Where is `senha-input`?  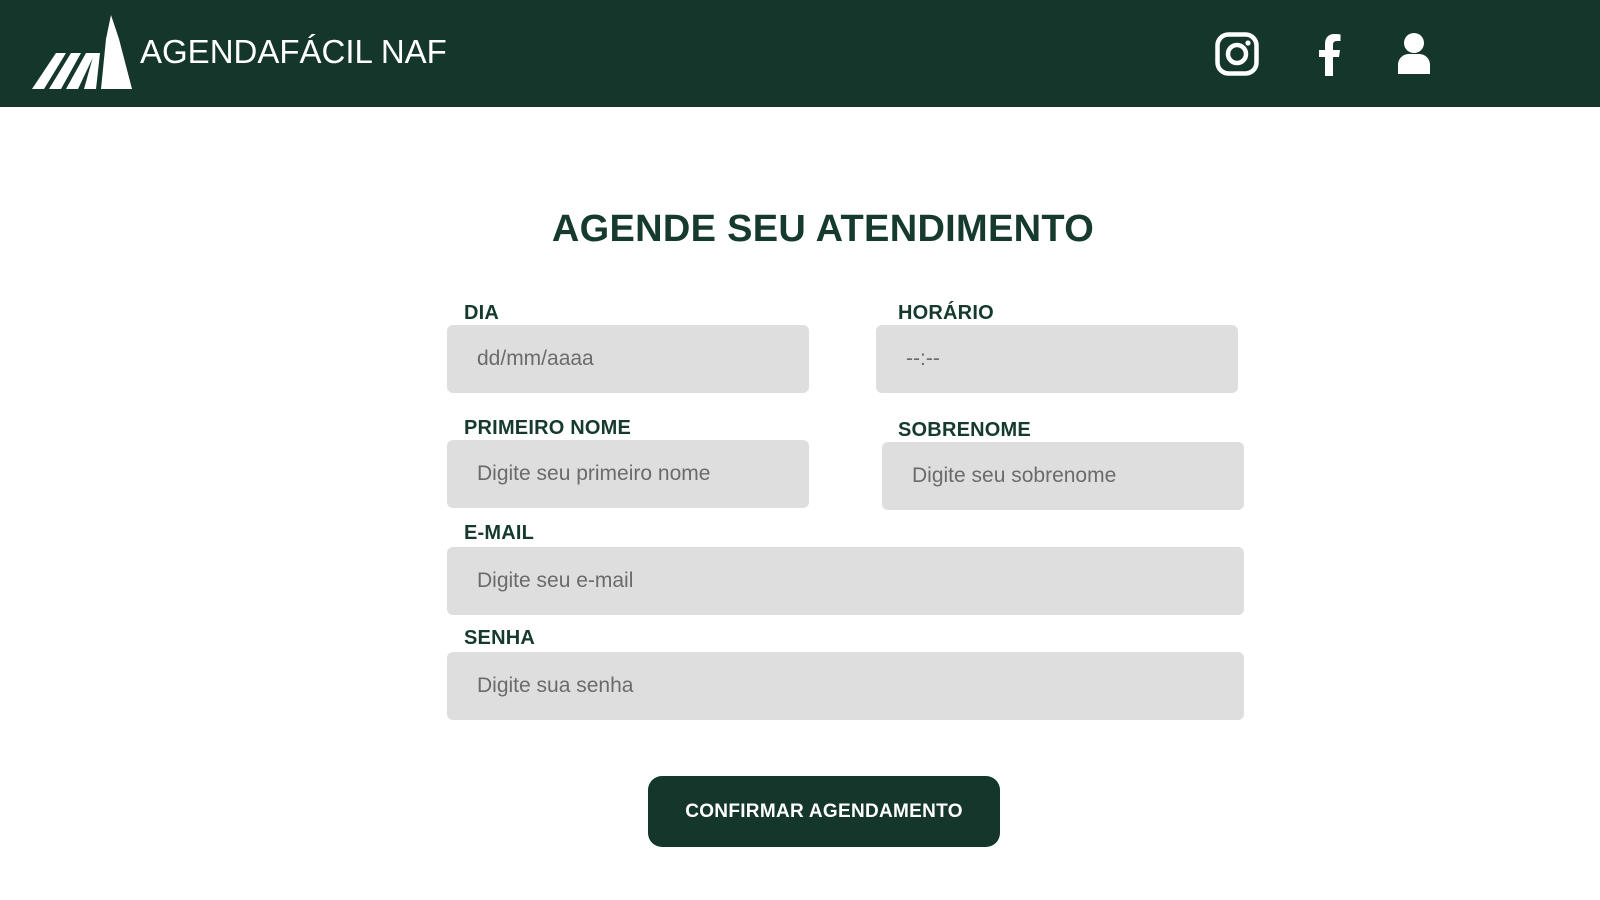 senha-input is located at coordinates (845, 686).